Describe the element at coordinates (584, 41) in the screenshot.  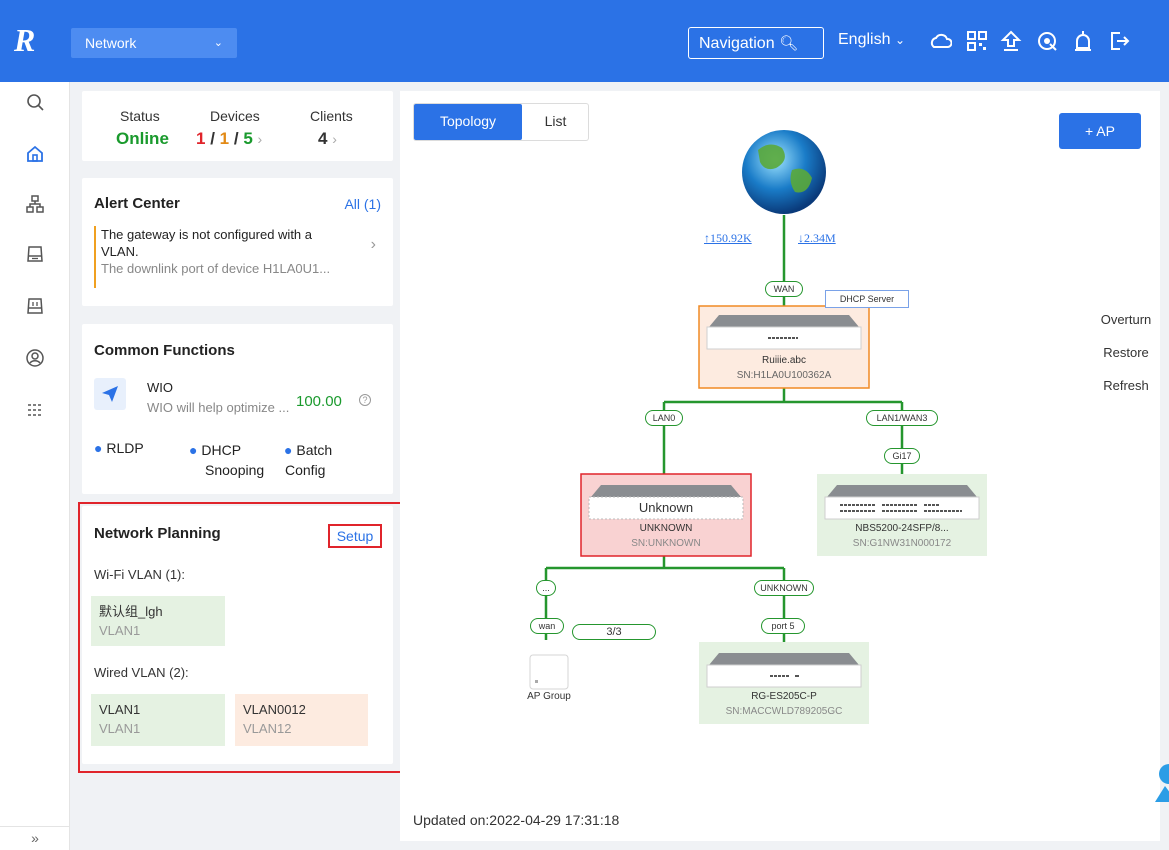
I see `top-bar: R Network ⌄ Navigation 🔍︎ English ⌄` at that location.